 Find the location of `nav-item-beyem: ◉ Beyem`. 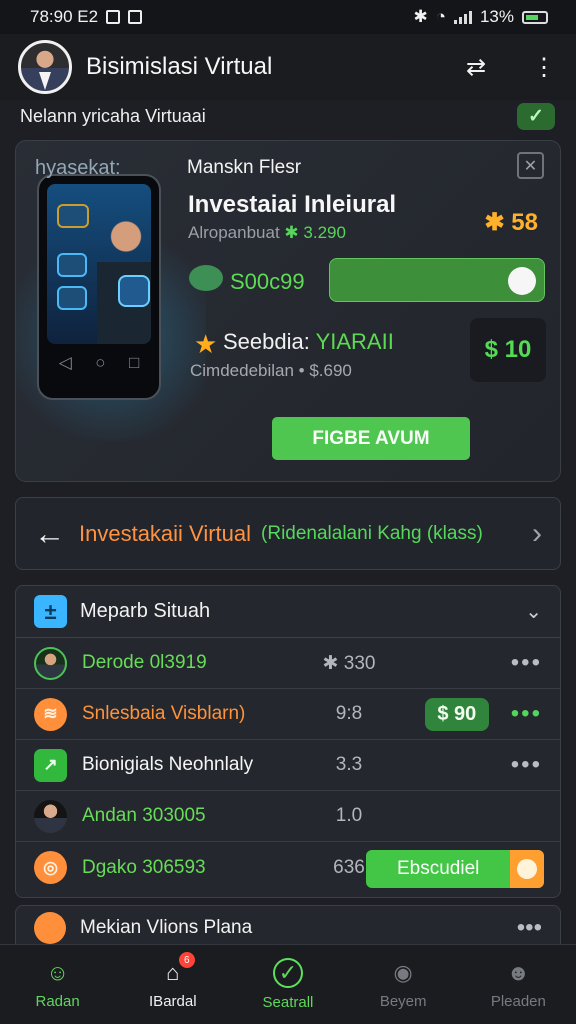

nav-item-beyem: ◉ Beyem is located at coordinates (403, 984).